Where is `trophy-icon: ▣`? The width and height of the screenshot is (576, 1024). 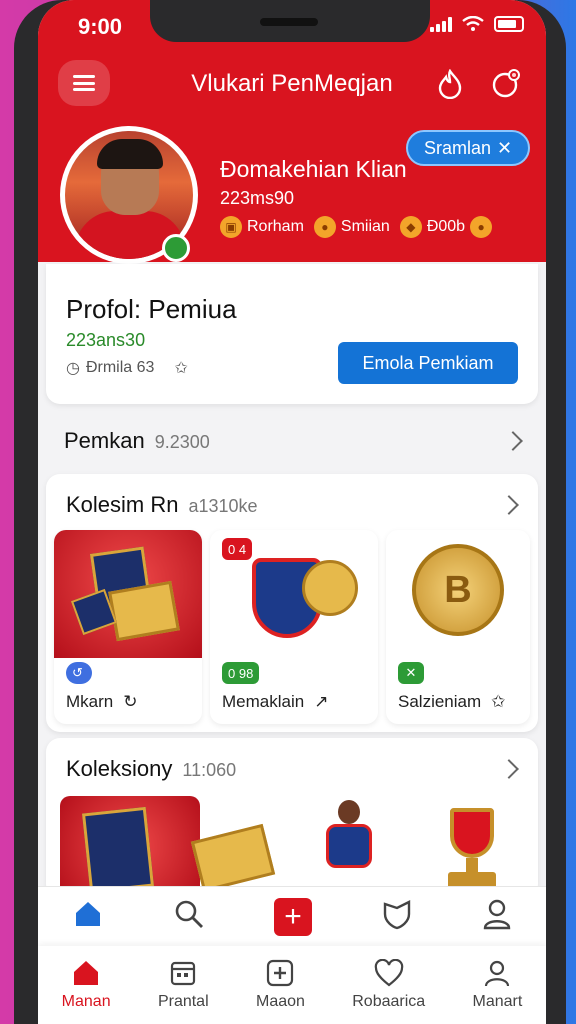
trophy-icon: ▣ is located at coordinates (231, 227).